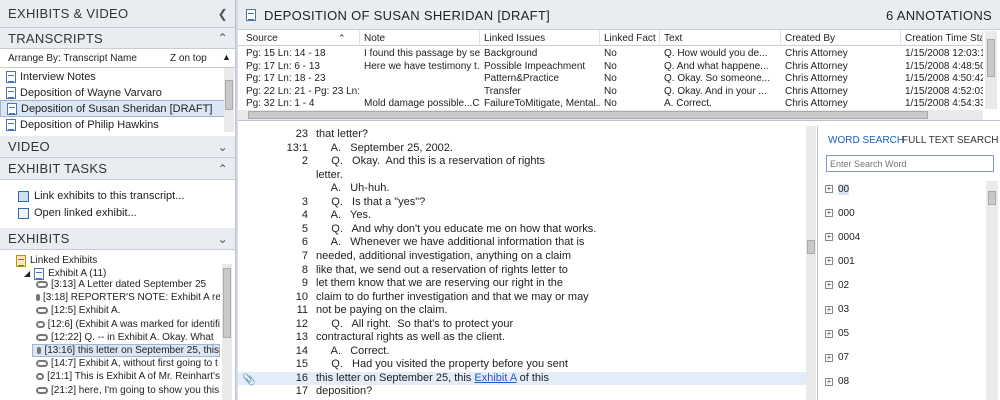  I want to click on exhibit-item: [21:2] here, I'm going to show you this, so click(126, 390).